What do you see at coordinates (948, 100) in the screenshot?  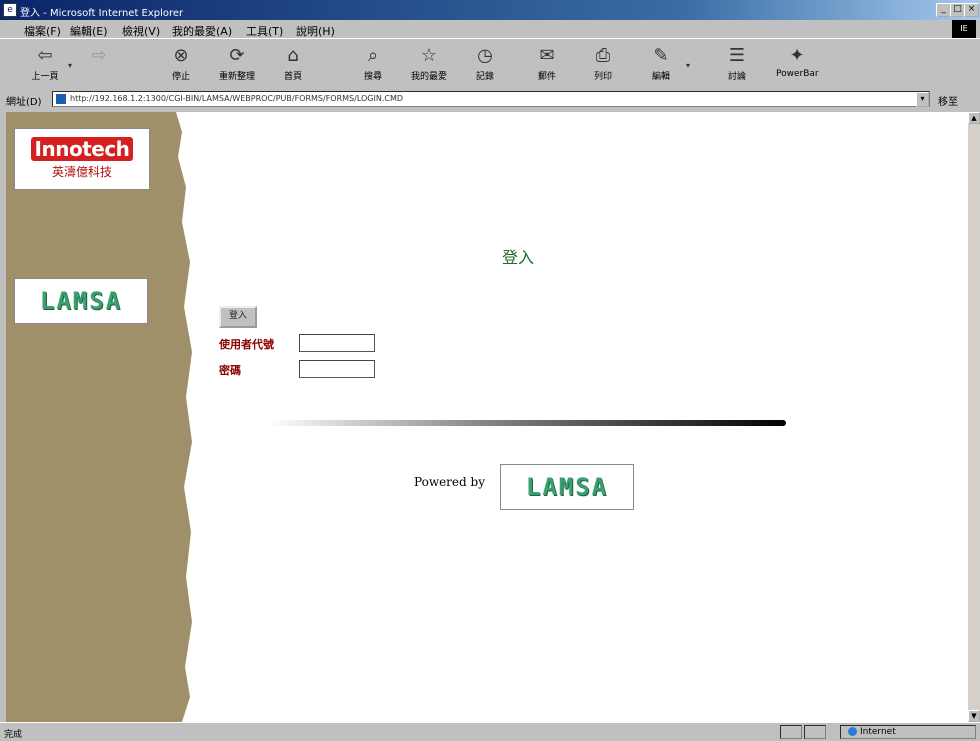 I see `go-button: 移至` at bounding box center [948, 100].